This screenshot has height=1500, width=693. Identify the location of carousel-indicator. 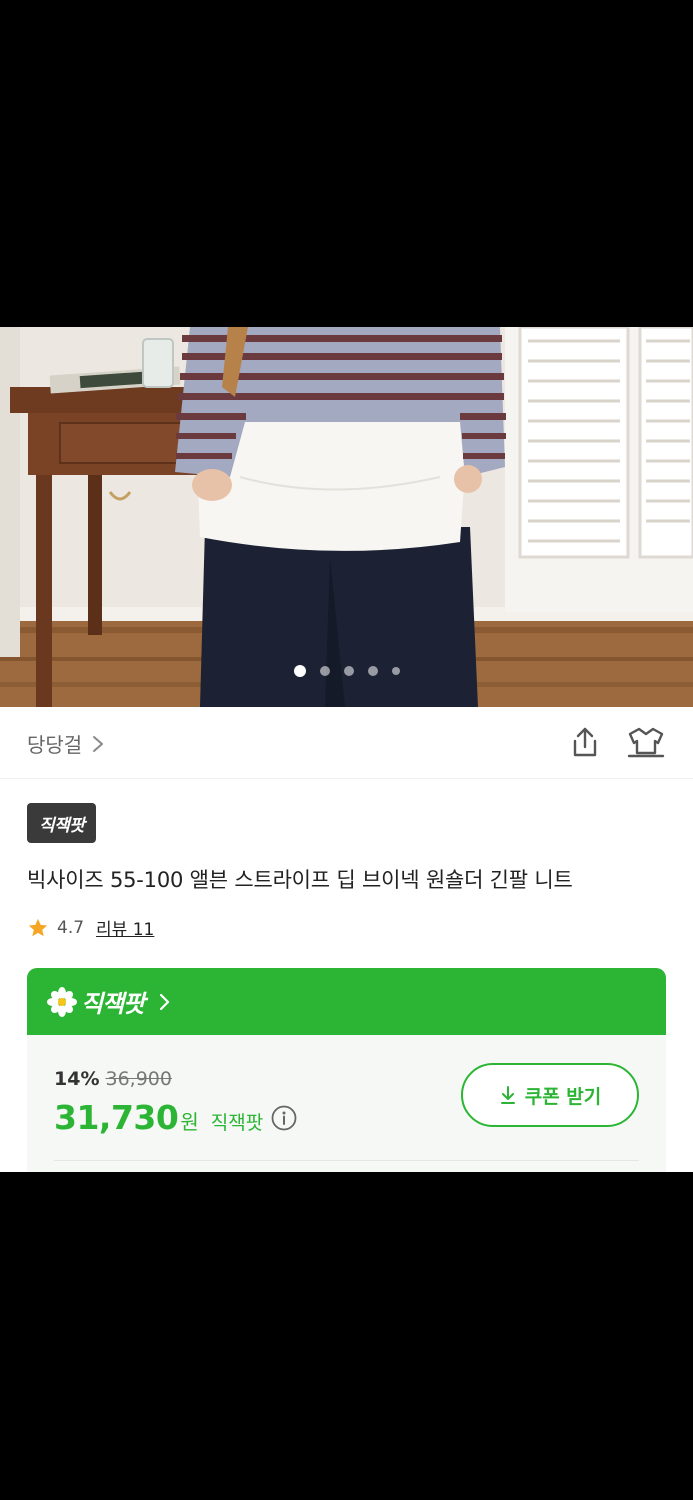
(346, 671).